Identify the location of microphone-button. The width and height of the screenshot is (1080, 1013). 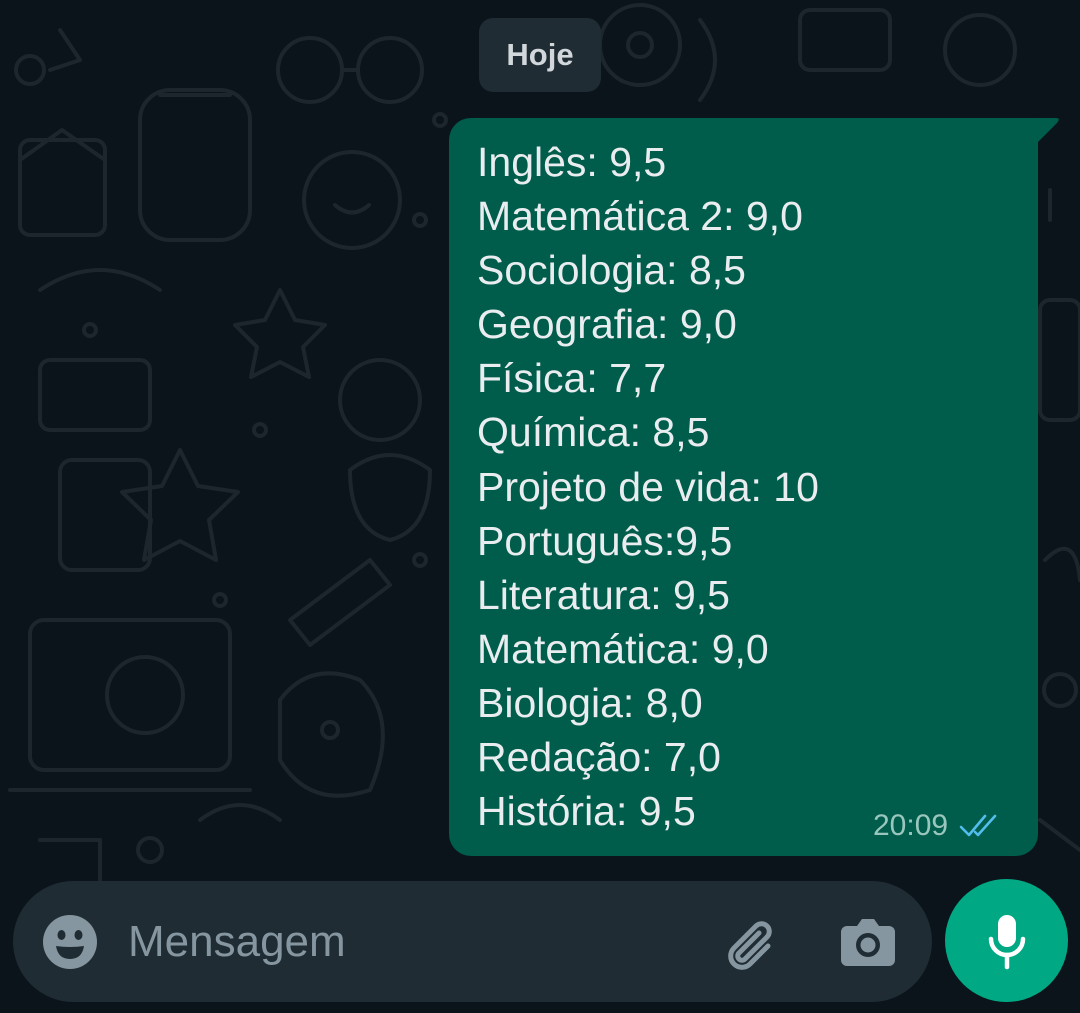
(1006, 940).